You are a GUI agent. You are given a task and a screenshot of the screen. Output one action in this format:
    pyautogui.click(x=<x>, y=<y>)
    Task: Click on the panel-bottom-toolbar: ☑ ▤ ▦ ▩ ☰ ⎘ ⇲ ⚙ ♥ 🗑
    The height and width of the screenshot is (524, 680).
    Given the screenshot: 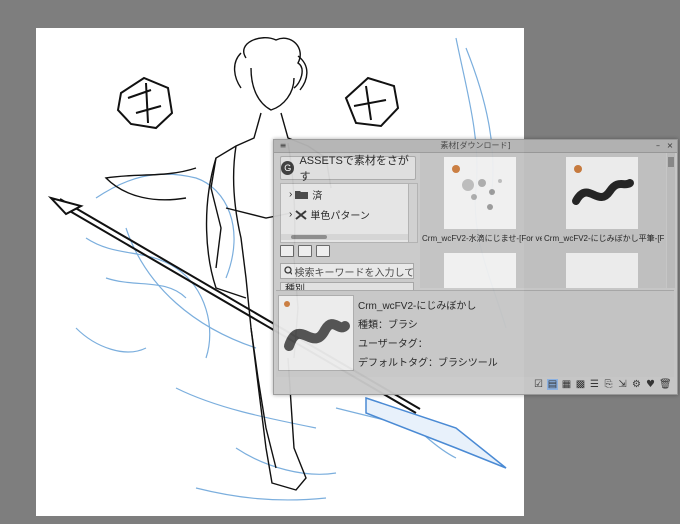 What is the action you would take?
    pyautogui.click(x=475, y=384)
    